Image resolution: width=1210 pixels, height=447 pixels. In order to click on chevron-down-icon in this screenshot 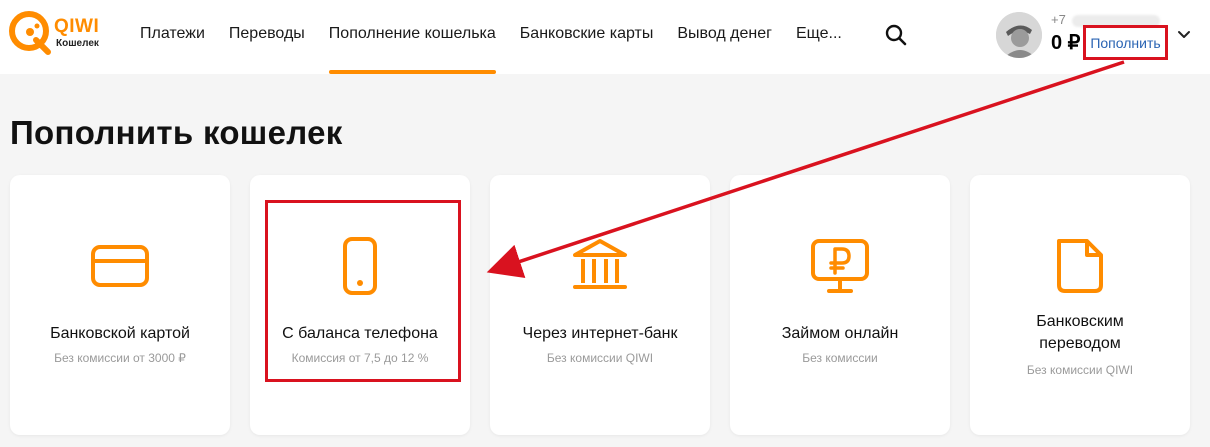, I will do `click(1184, 34)`.